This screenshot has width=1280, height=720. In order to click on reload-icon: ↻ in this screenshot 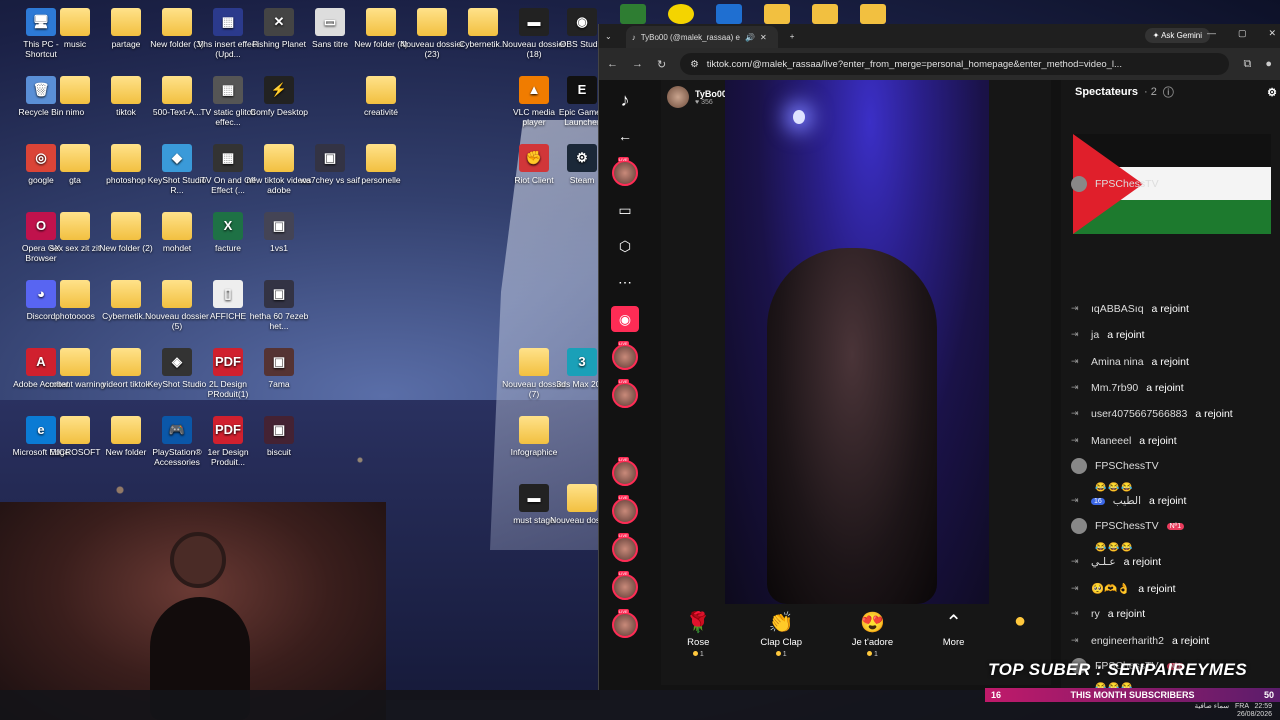, I will do `click(661, 64)`.